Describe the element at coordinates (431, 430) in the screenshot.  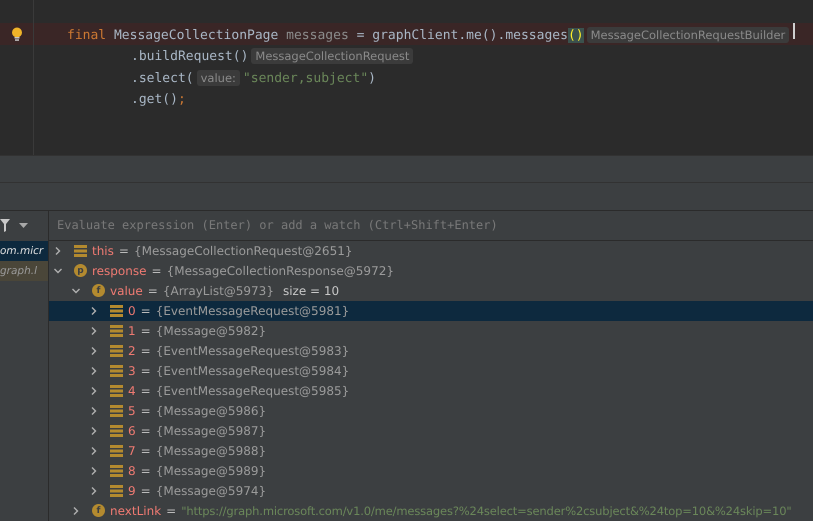
I see `variable-row: 6 = {Message@5987}` at that location.